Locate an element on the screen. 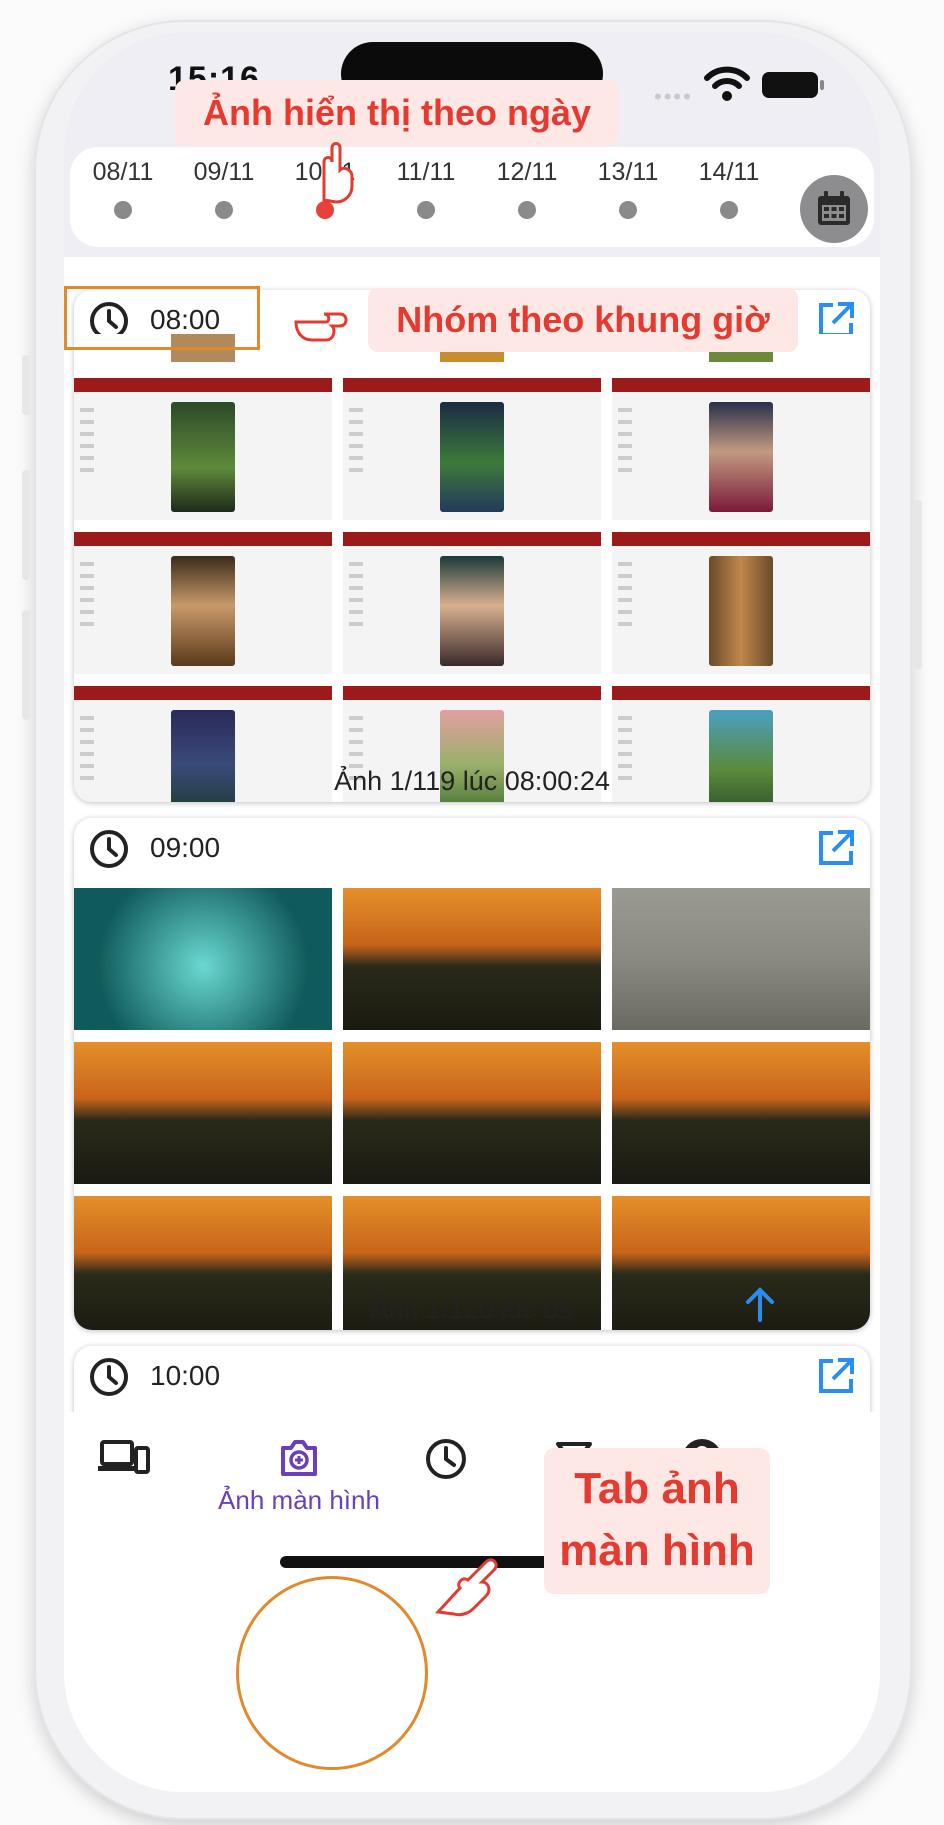 The height and width of the screenshot is (1825, 944). calendar-icon is located at coordinates (834, 208).